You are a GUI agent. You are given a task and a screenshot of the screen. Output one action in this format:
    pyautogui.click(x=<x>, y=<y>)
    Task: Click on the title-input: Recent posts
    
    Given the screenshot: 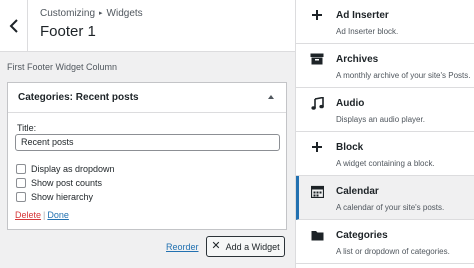 What is the action you would take?
    pyautogui.click(x=147, y=142)
    